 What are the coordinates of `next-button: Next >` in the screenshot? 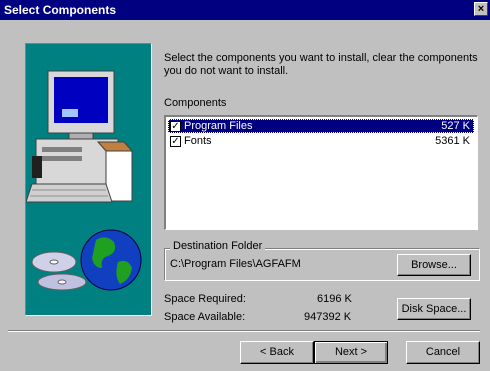 It's located at (351, 352).